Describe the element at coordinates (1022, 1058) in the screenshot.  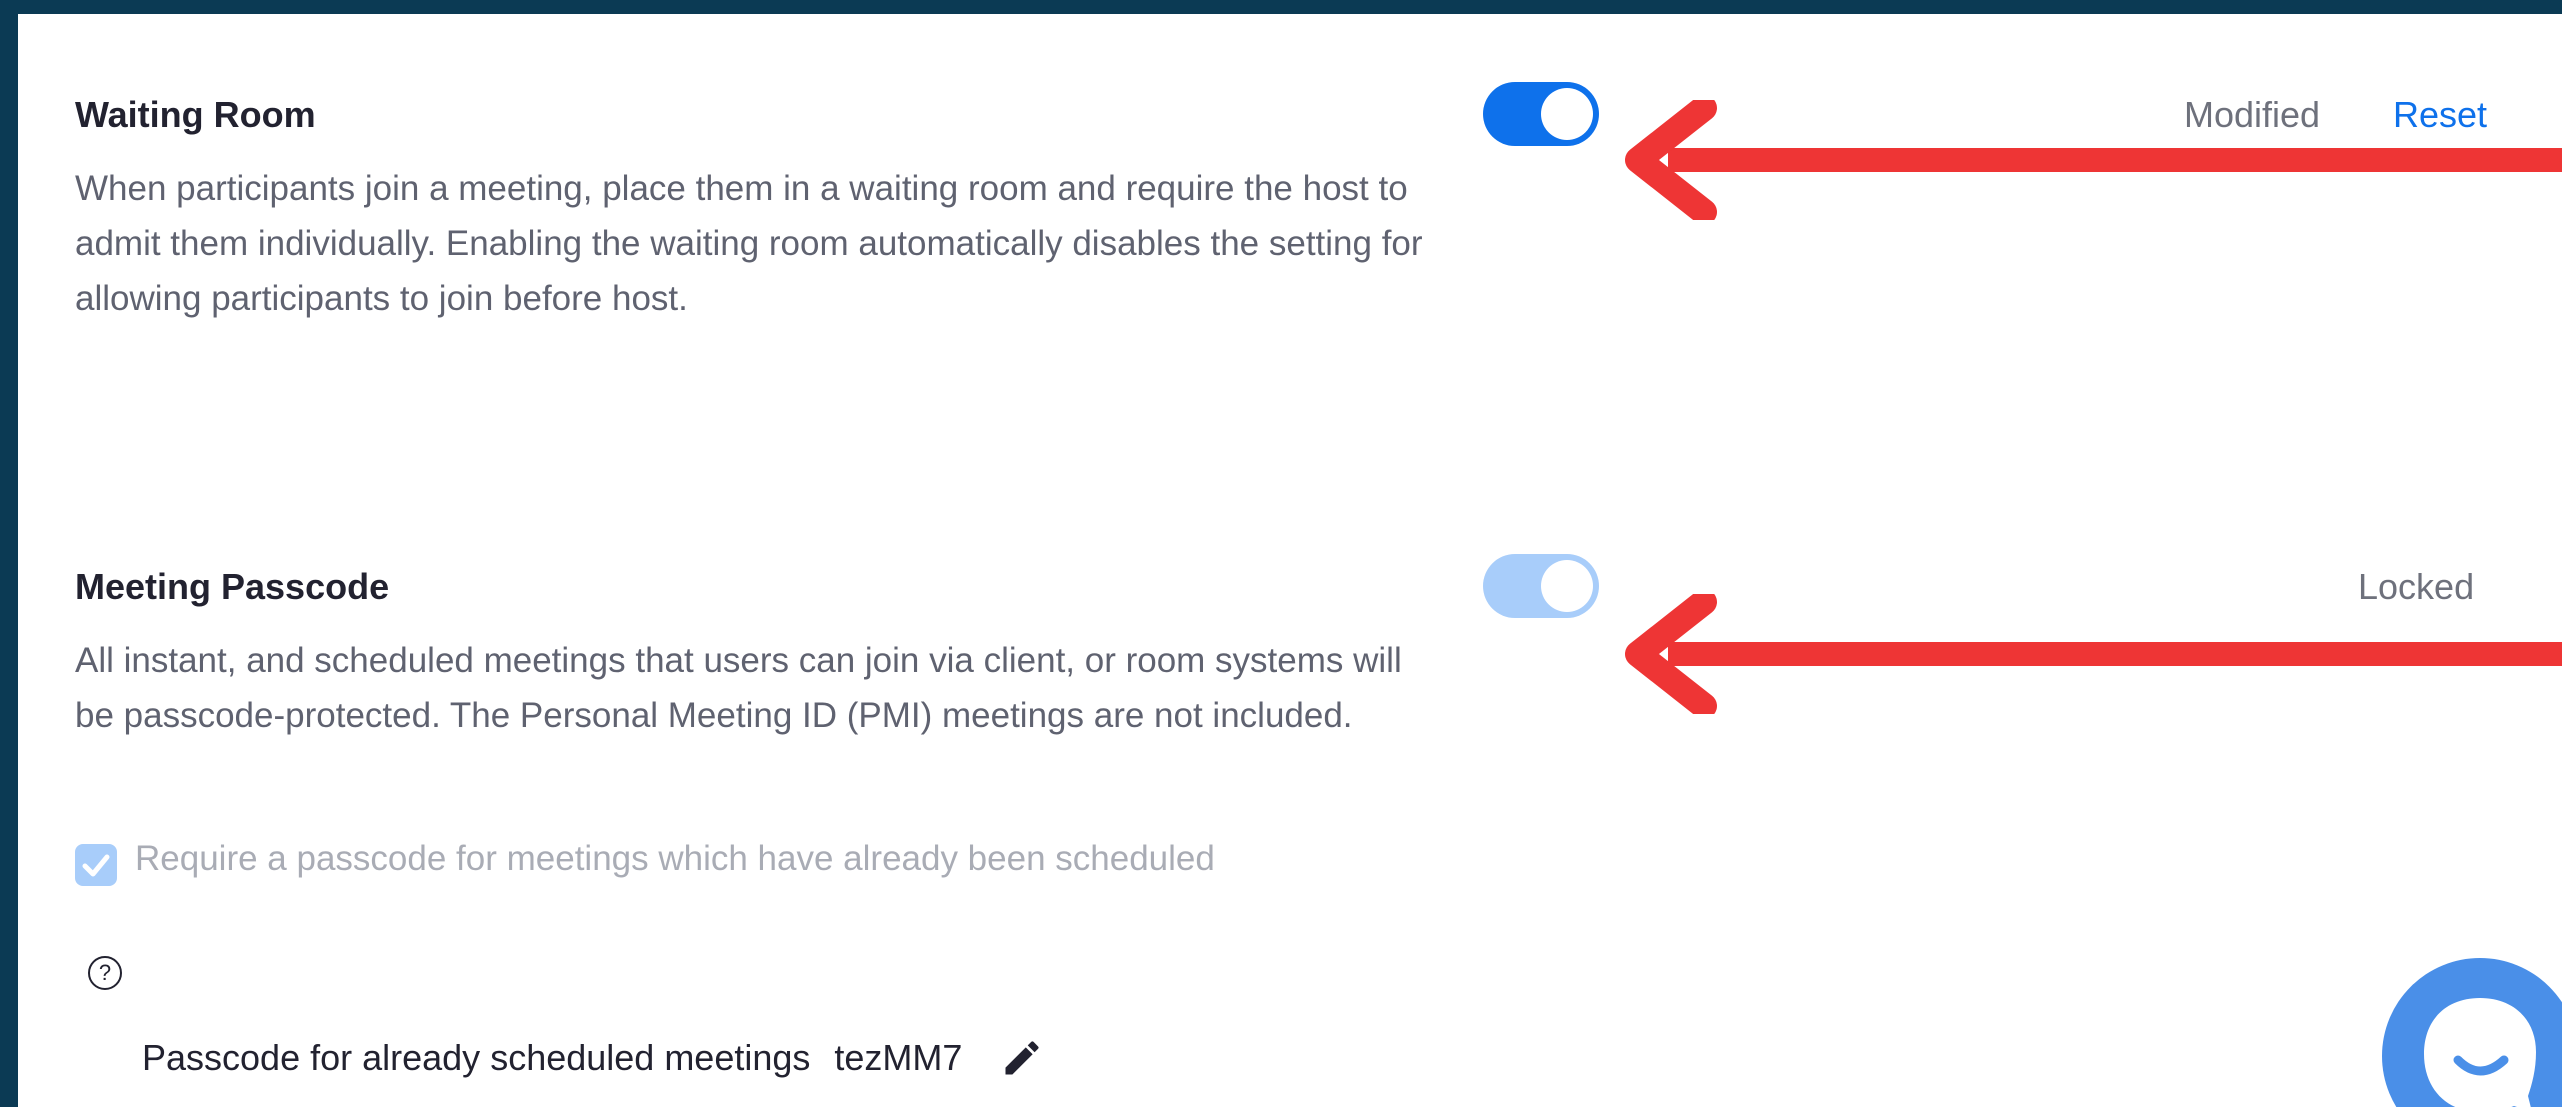
I see `pencil-icon` at that location.